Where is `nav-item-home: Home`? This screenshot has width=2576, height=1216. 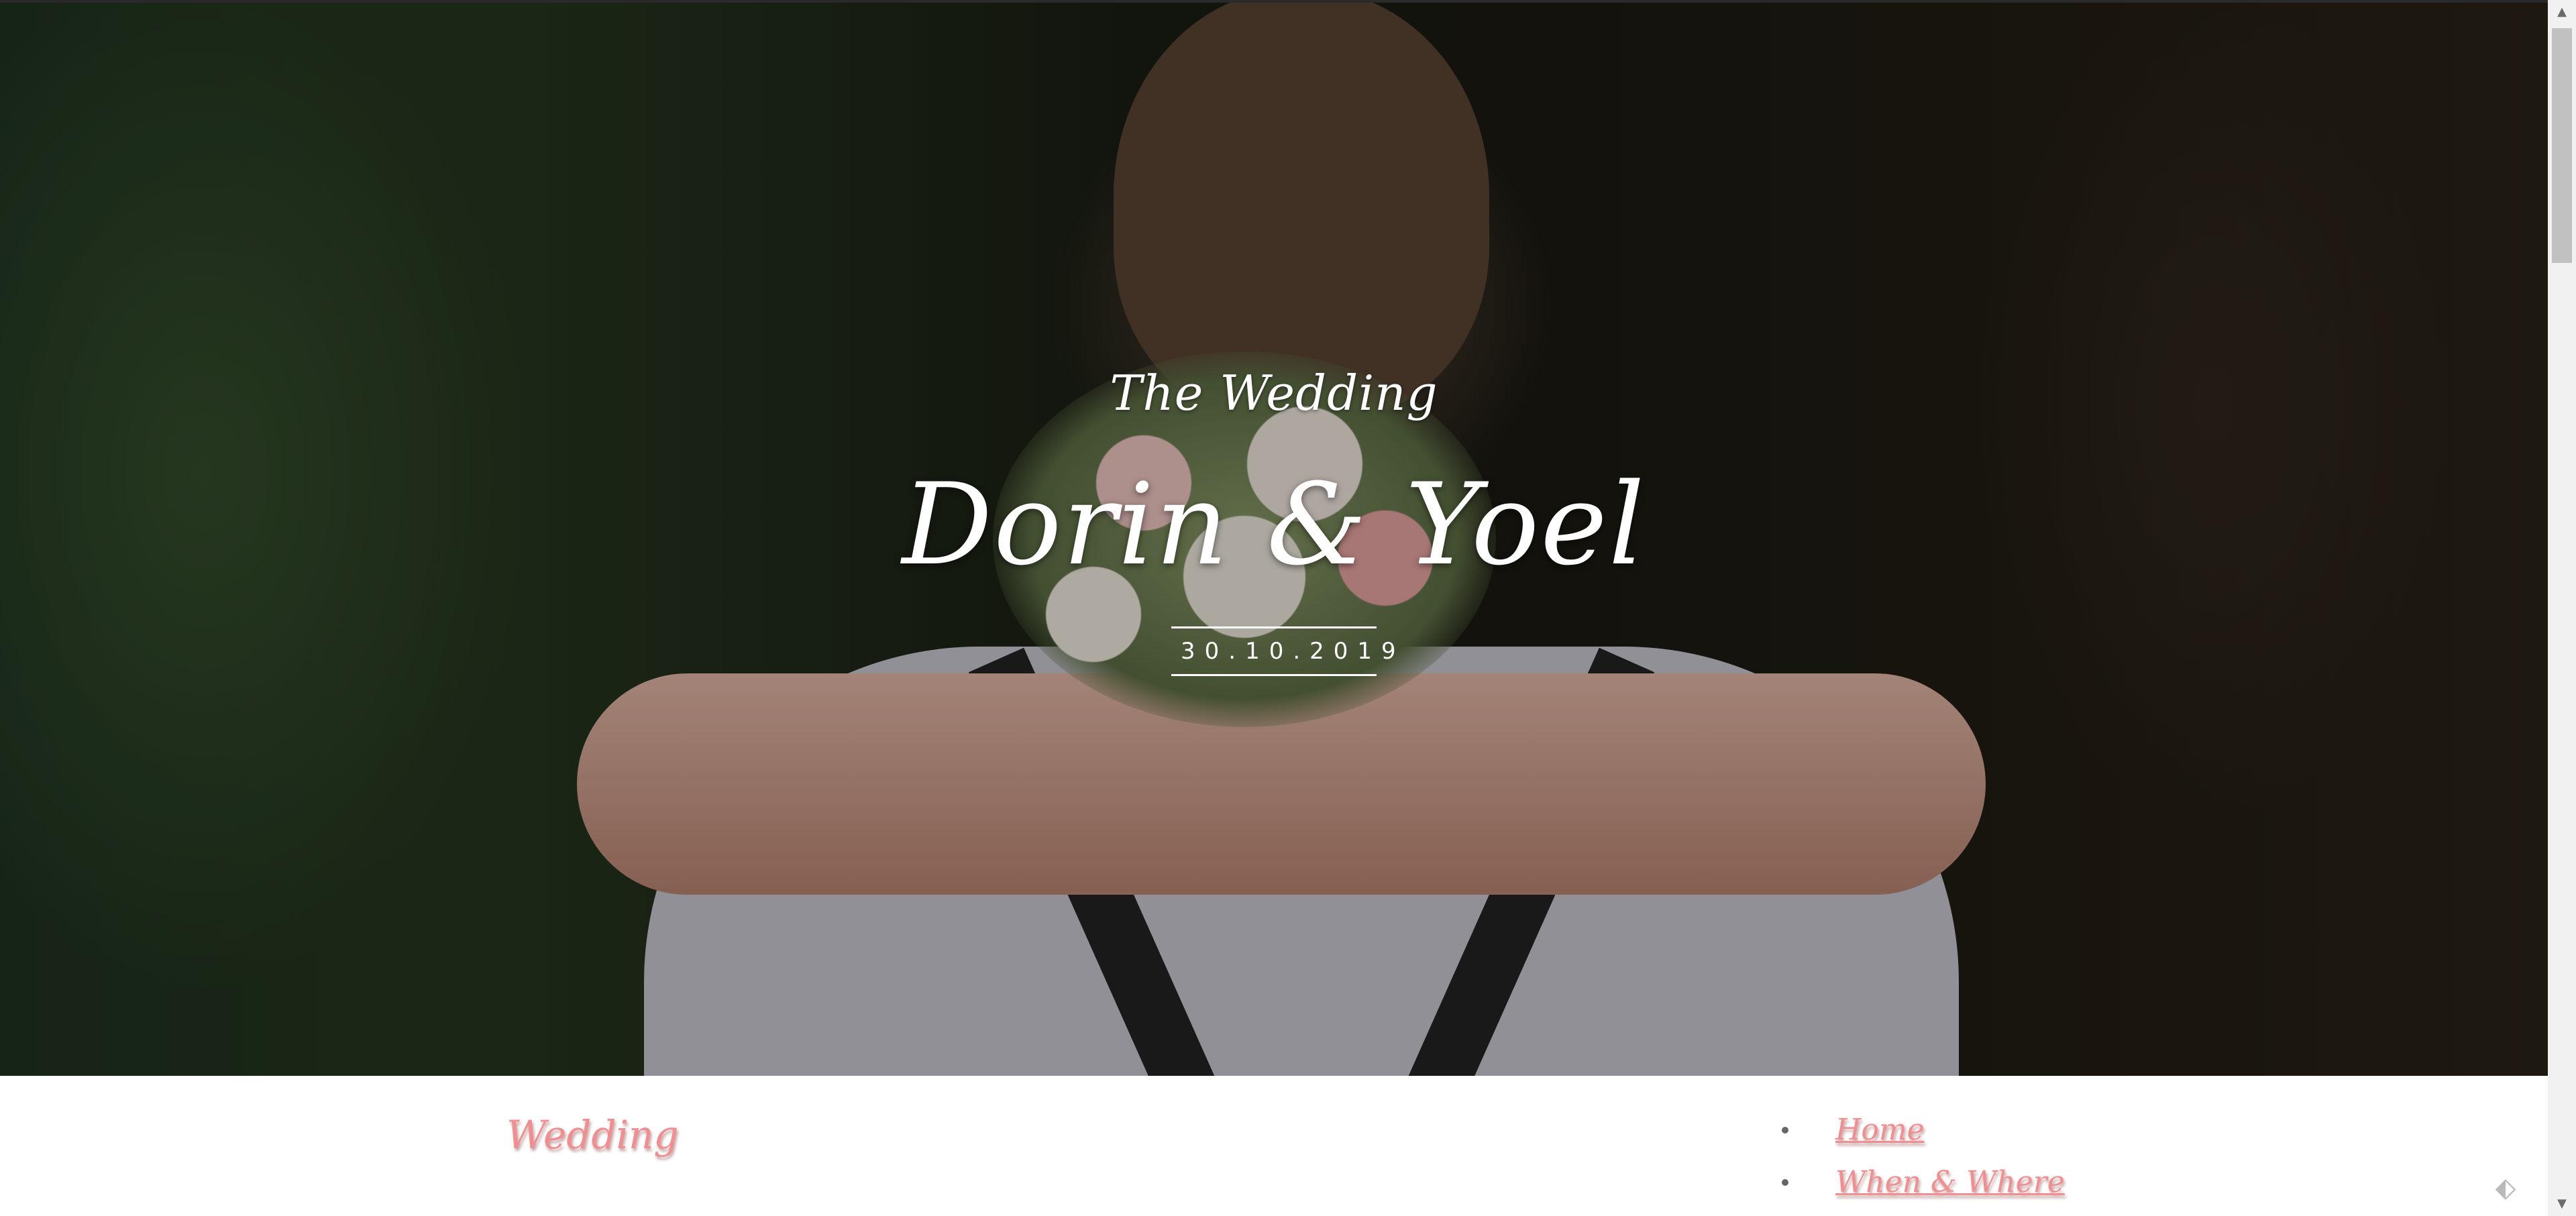
nav-item-home: Home is located at coordinates (1911, 1130).